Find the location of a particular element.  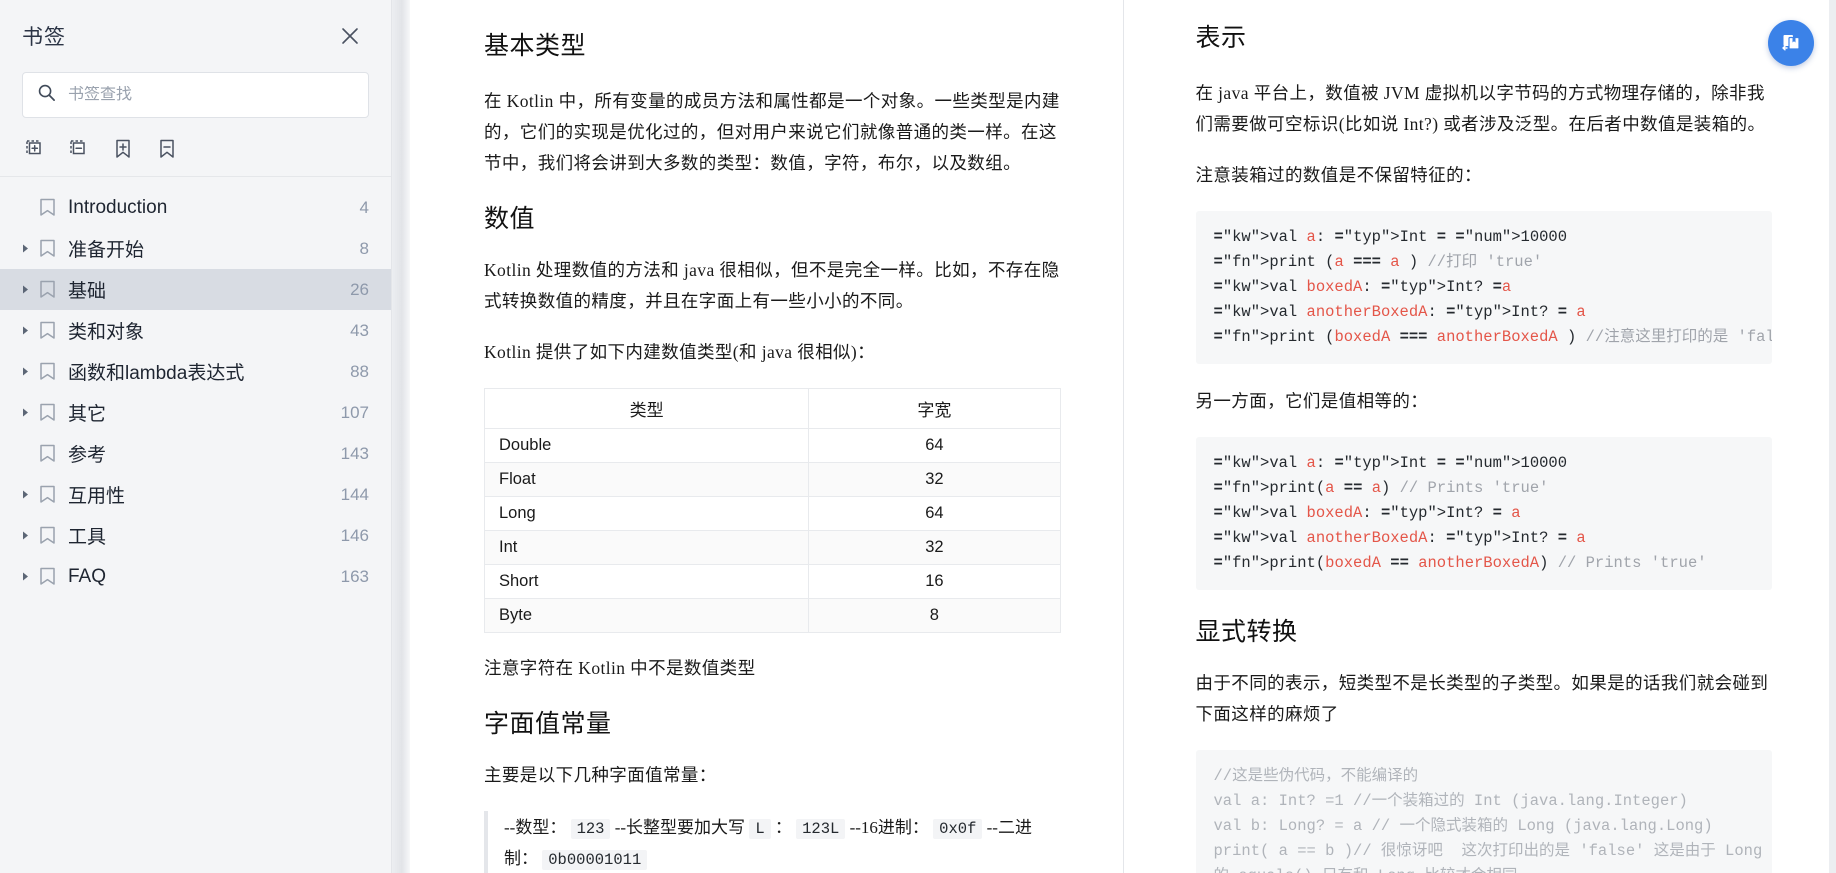

close-icon is located at coordinates (350, 36).